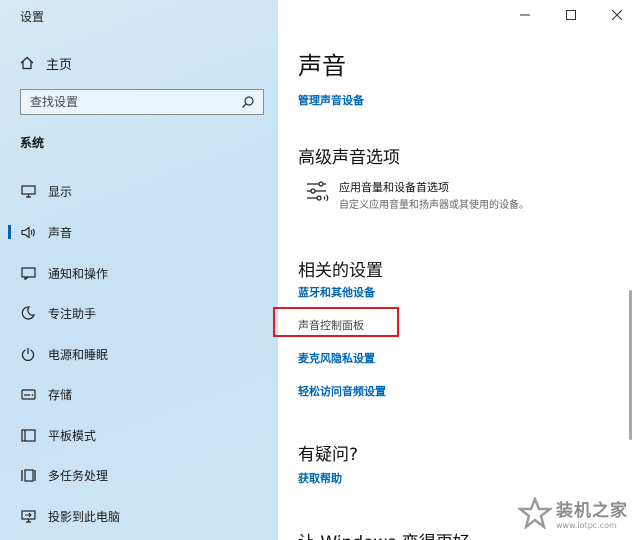  I want to click on project-icon, so click(28, 516).